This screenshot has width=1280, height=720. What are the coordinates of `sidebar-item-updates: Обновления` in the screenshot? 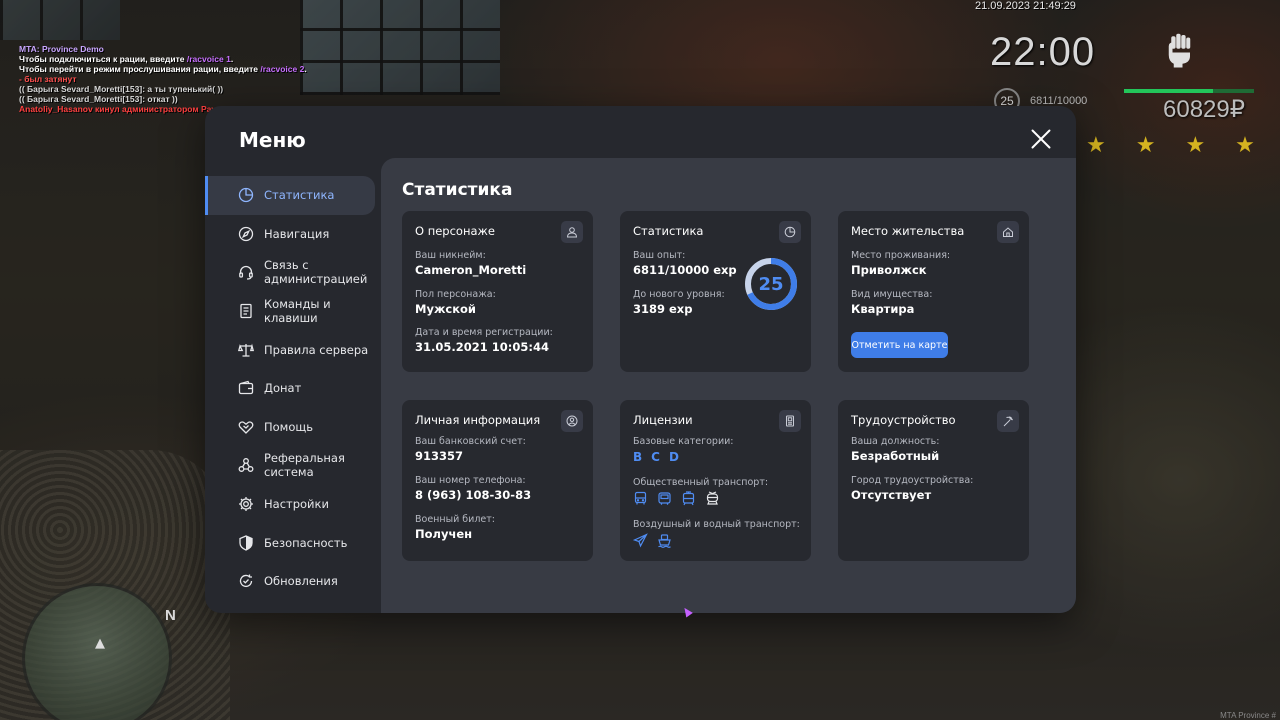 It's located at (293, 581).